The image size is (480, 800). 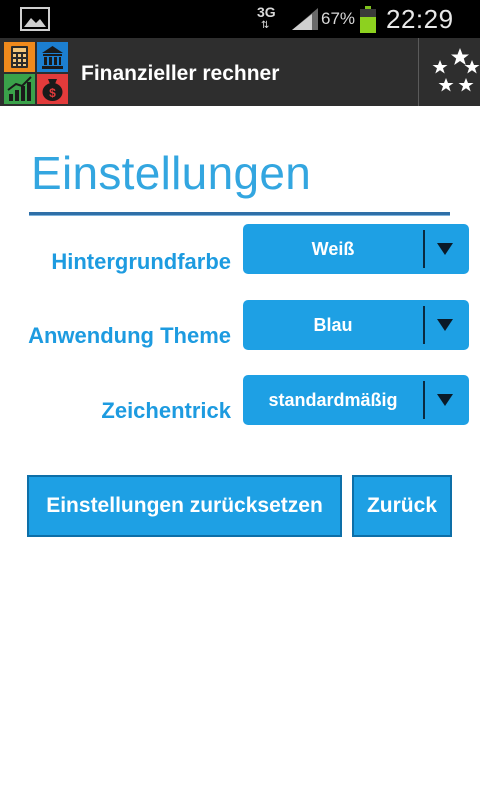 What do you see at coordinates (305, 19) in the screenshot?
I see `signal-icon` at bounding box center [305, 19].